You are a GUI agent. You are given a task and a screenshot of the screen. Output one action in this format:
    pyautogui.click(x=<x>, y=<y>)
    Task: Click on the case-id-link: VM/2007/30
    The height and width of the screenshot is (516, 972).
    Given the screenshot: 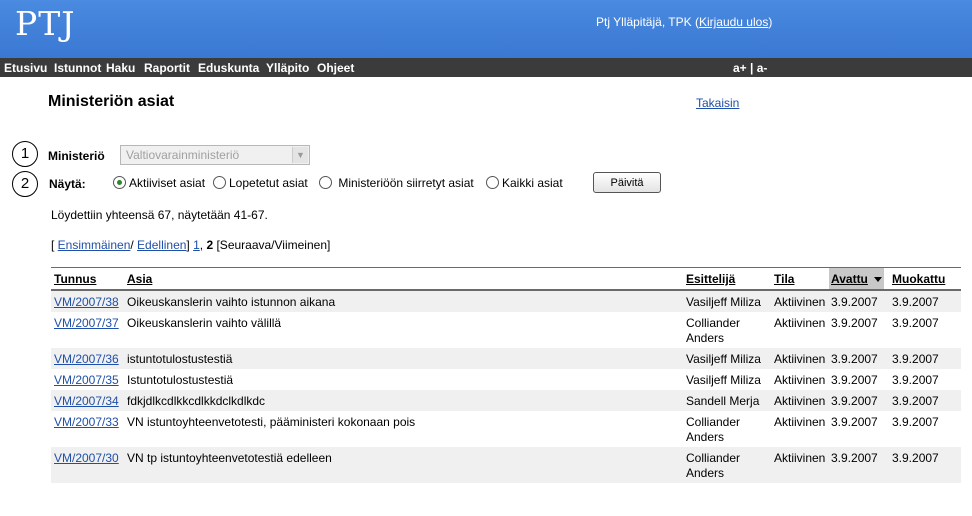 What is the action you would take?
    pyautogui.click(x=86, y=458)
    